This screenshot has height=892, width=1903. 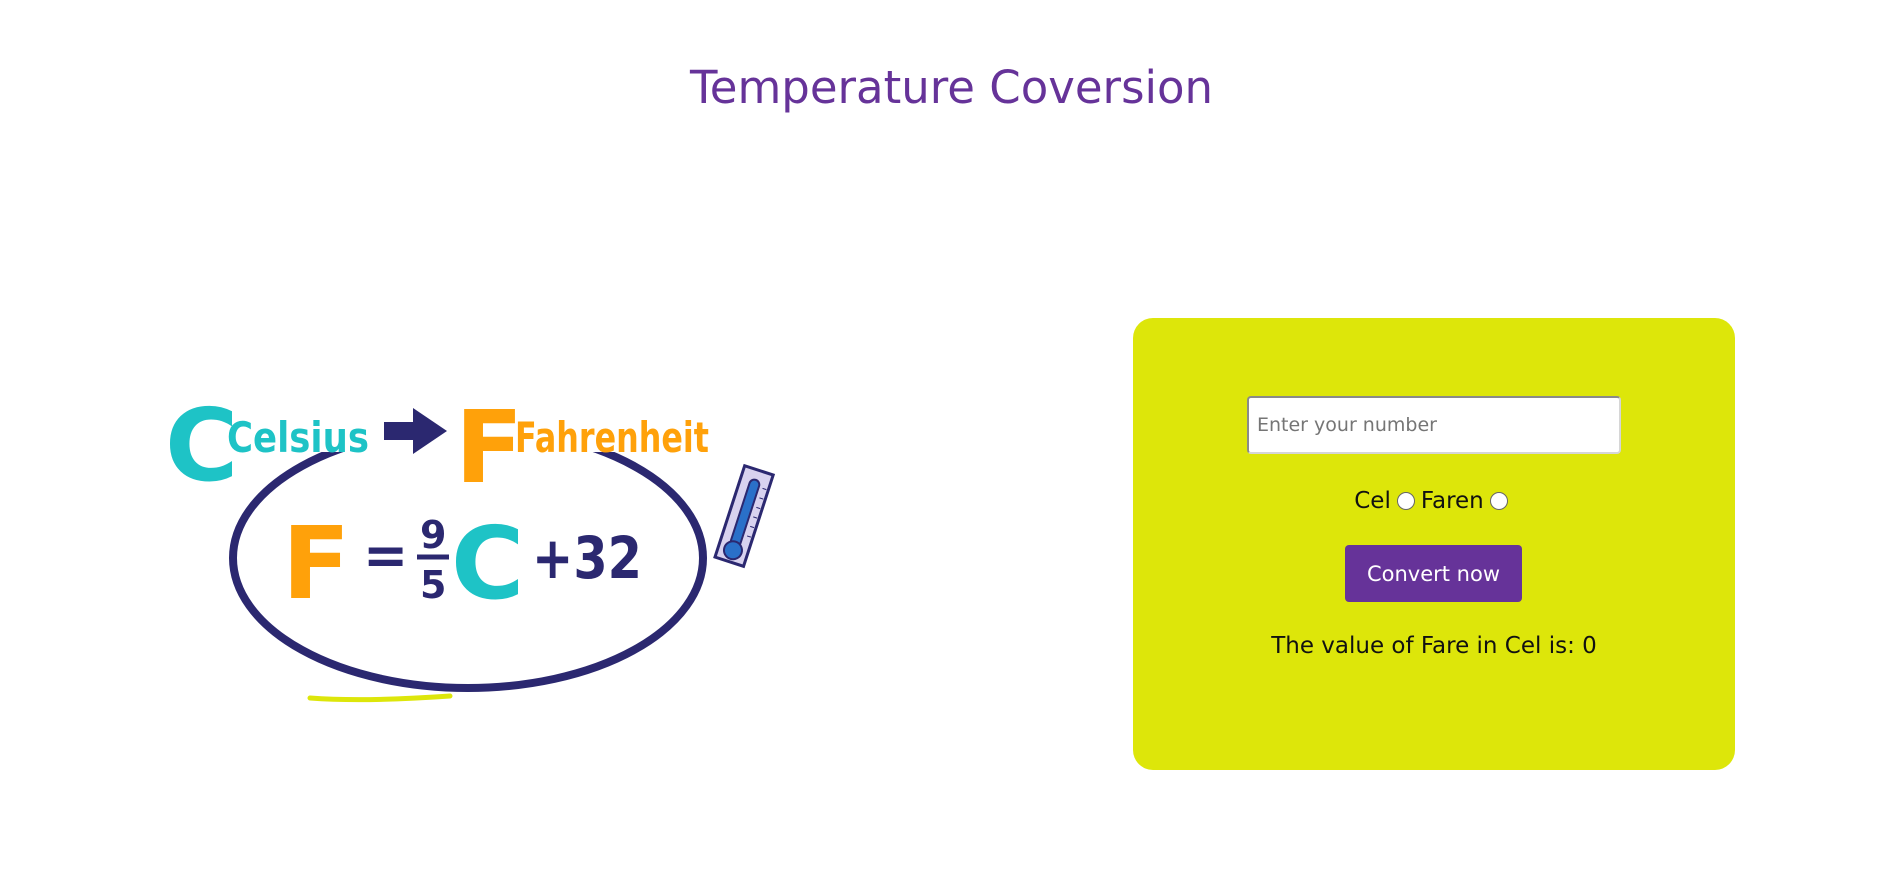 I want to click on formula-denominator: 5, so click(x=433, y=585).